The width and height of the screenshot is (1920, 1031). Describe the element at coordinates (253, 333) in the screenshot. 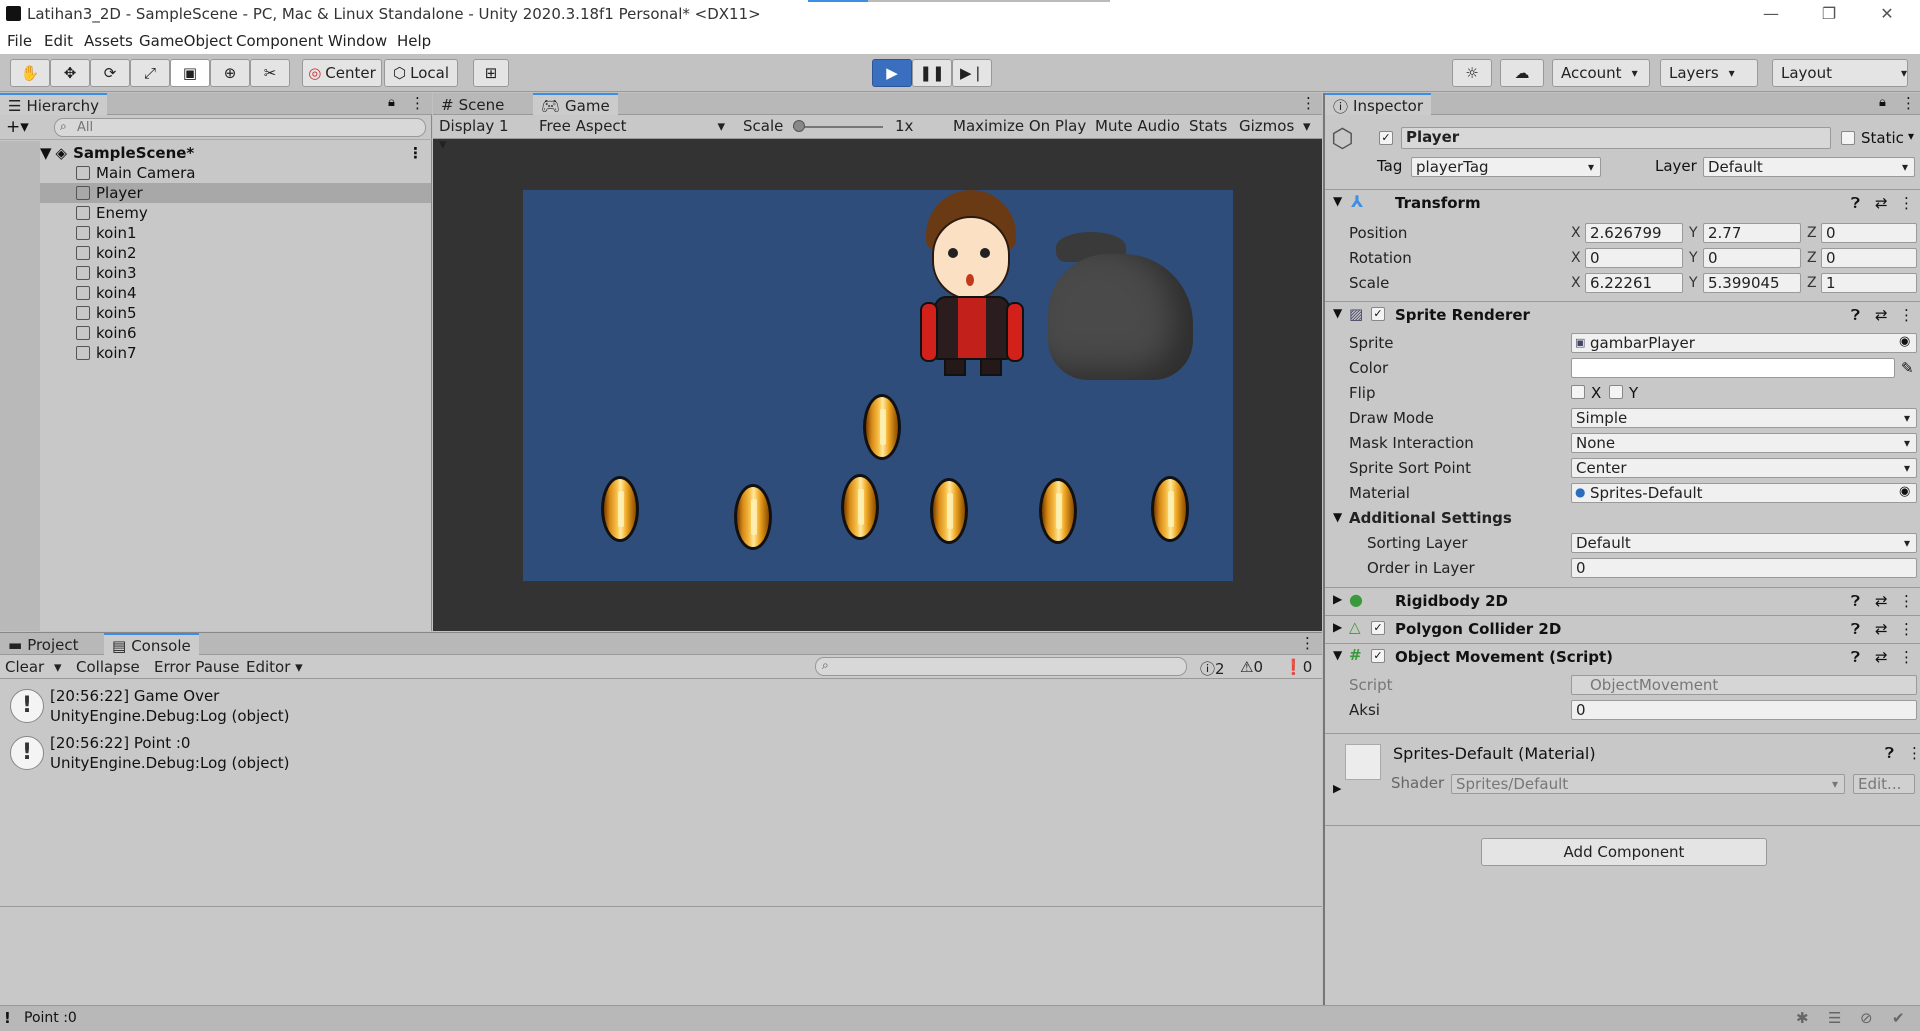

I see `hierarchy-item: koin6` at that location.